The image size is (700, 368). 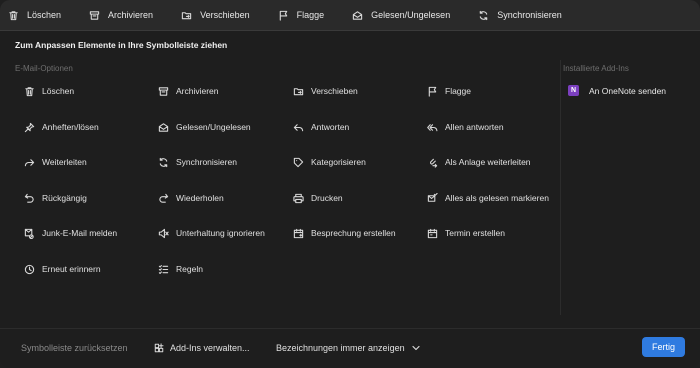 I want to click on meeting-icon, so click(x=298, y=233).